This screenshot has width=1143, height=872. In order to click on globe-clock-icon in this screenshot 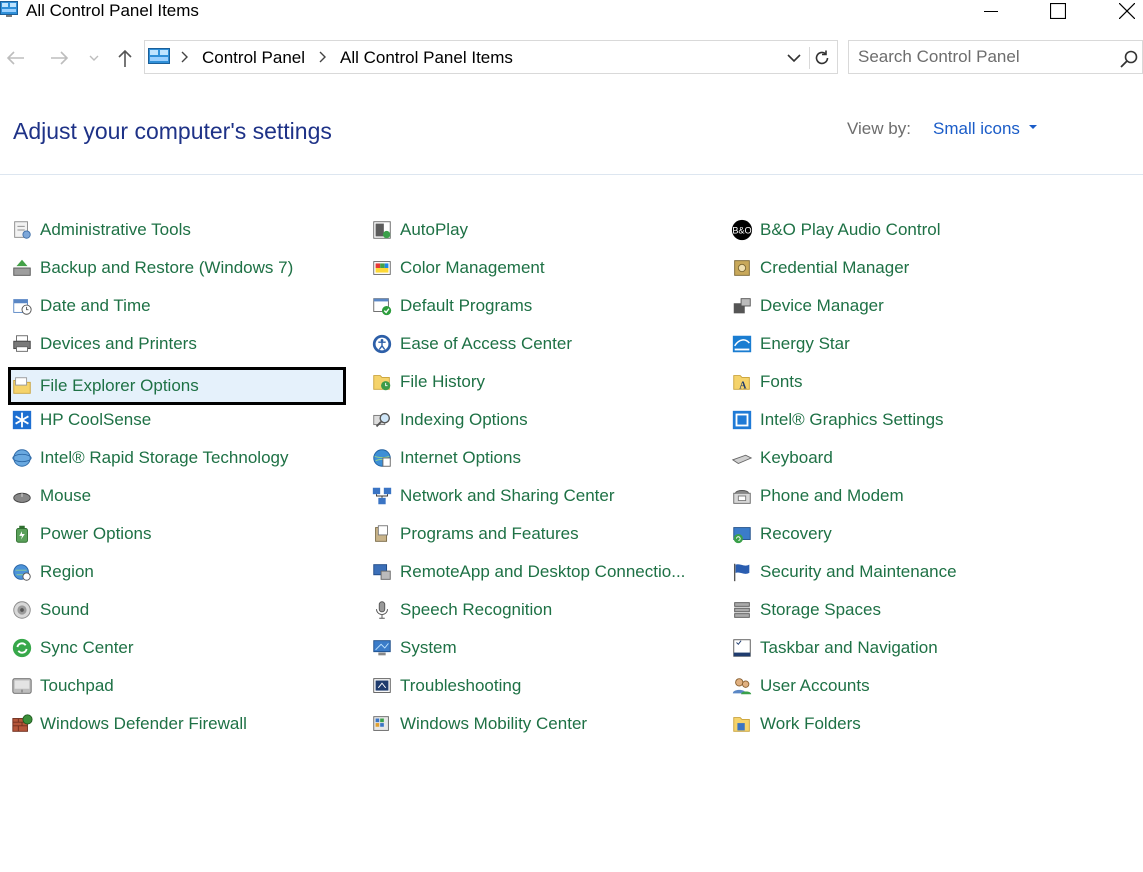, I will do `click(22, 572)`.